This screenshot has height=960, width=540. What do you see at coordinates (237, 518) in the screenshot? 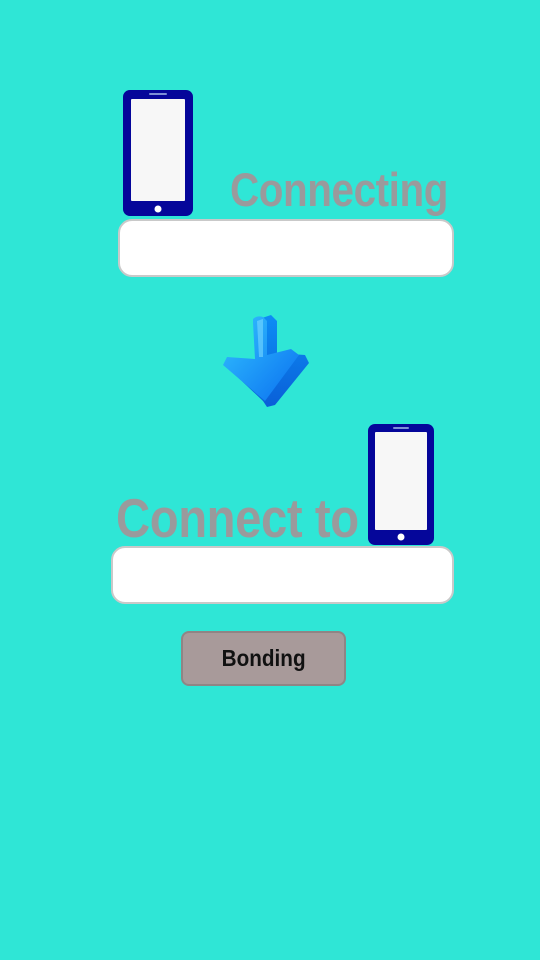
I see `connect-to-label: Connect to` at bounding box center [237, 518].